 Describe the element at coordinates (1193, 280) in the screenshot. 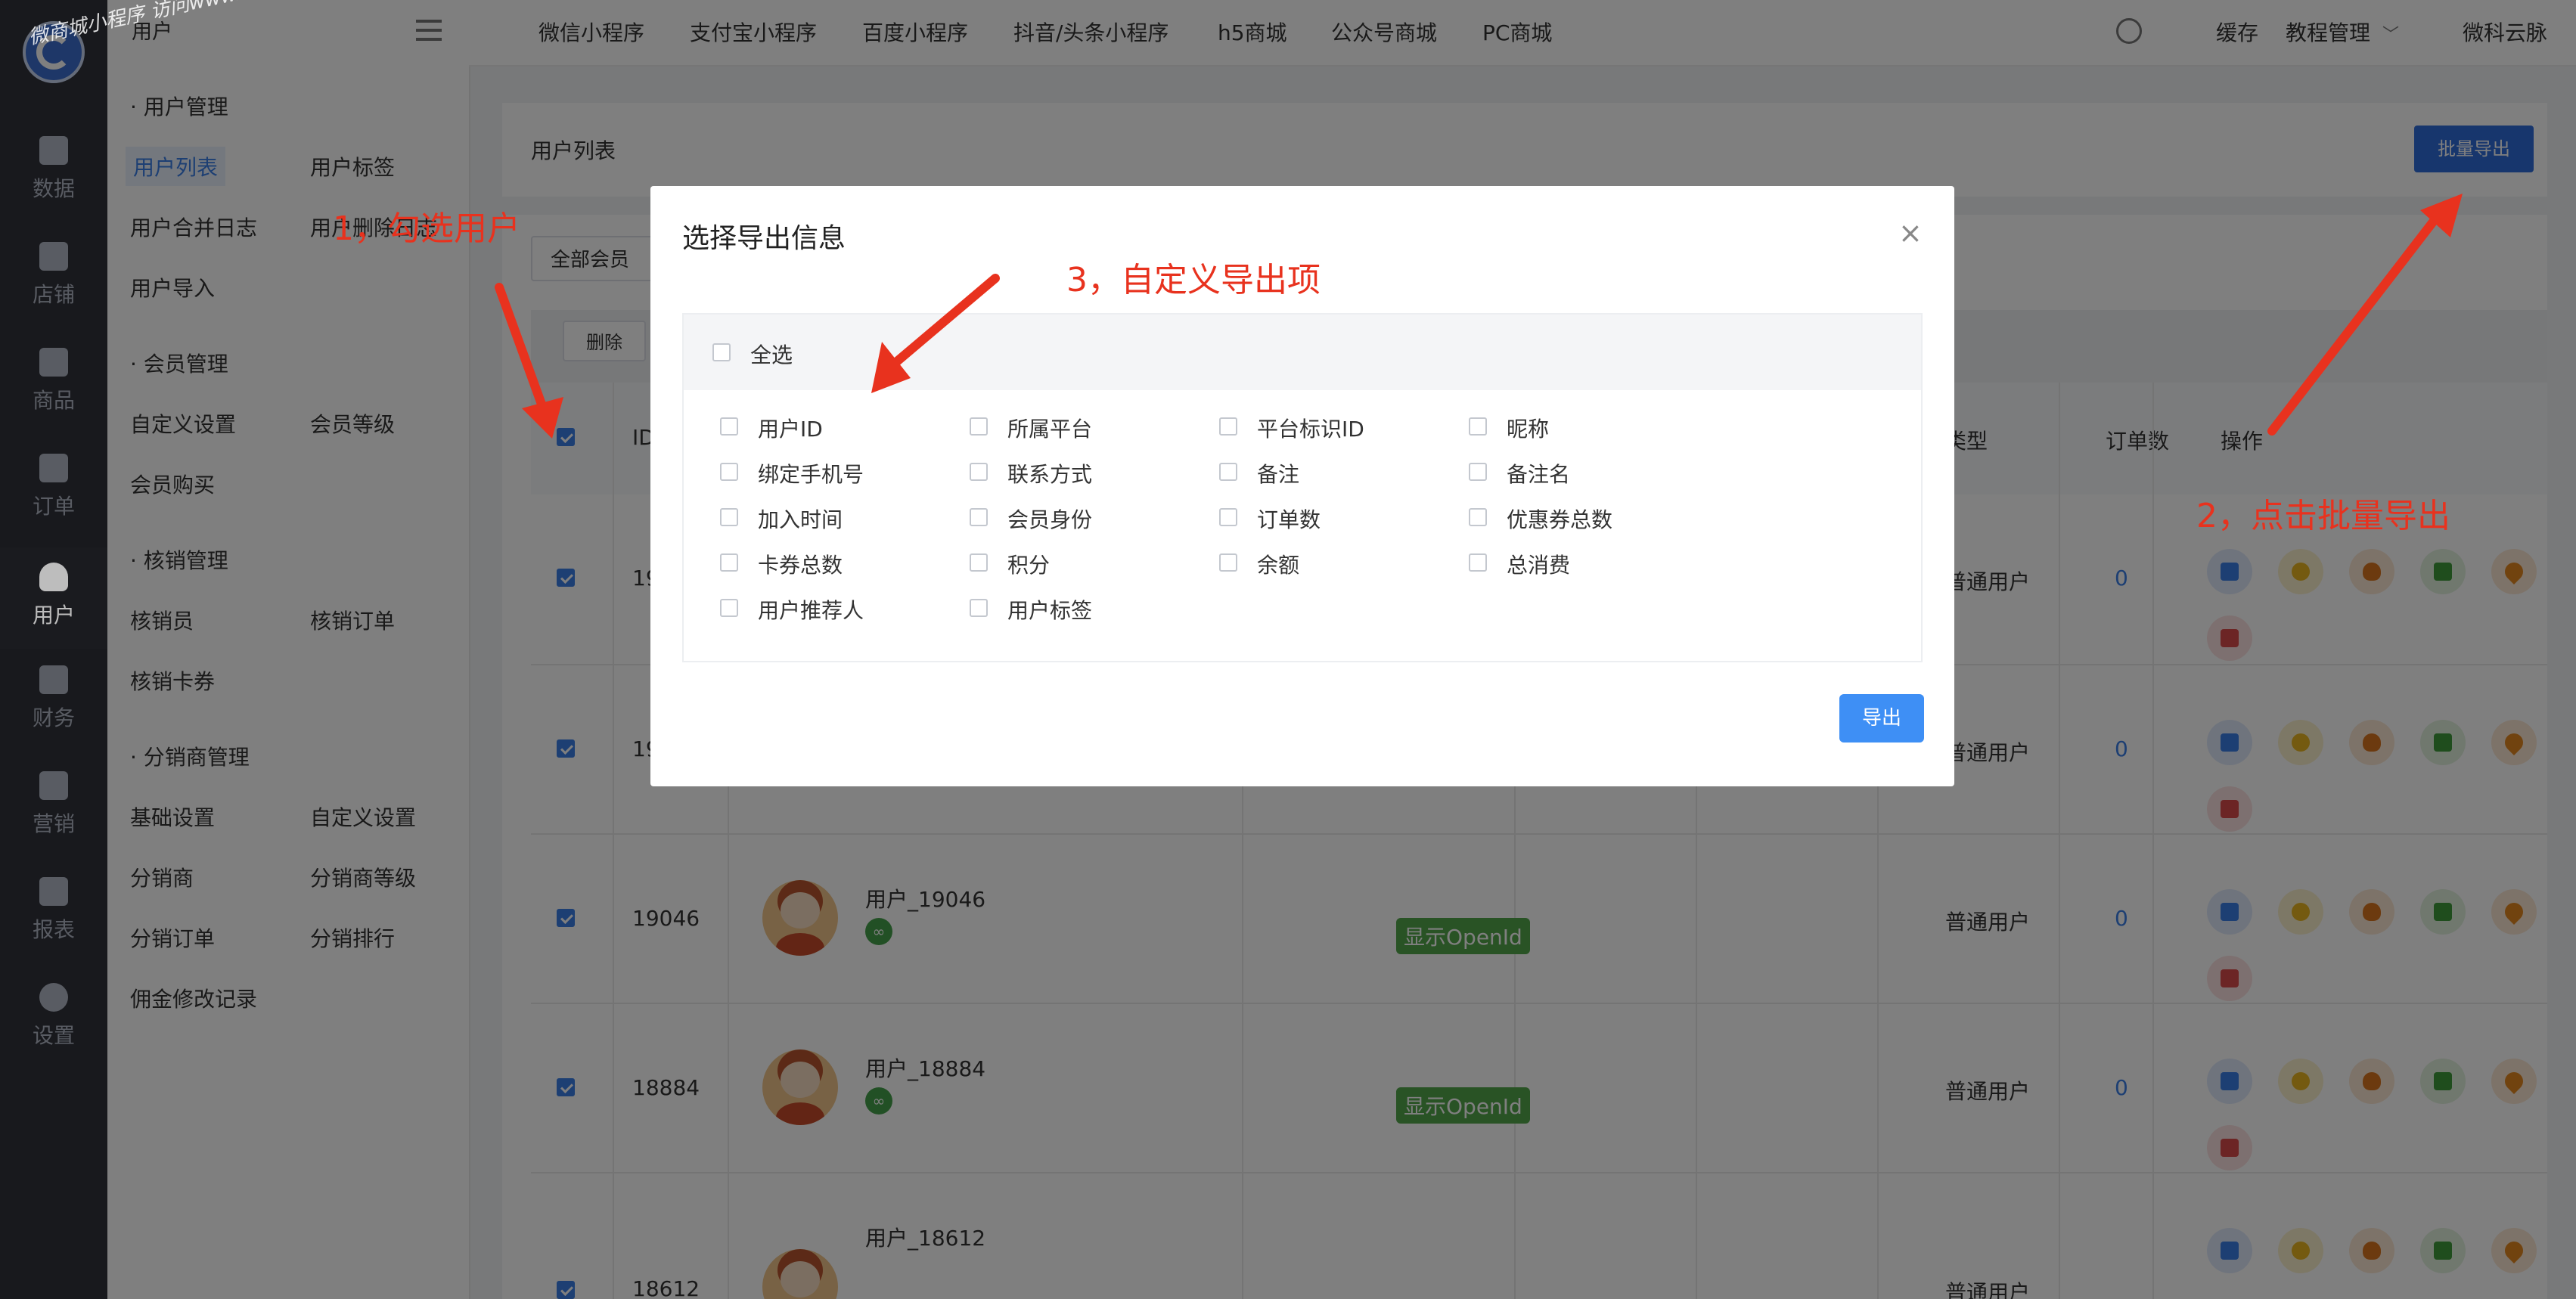

I see `annotation-step3: 3，自定义导出项` at that location.